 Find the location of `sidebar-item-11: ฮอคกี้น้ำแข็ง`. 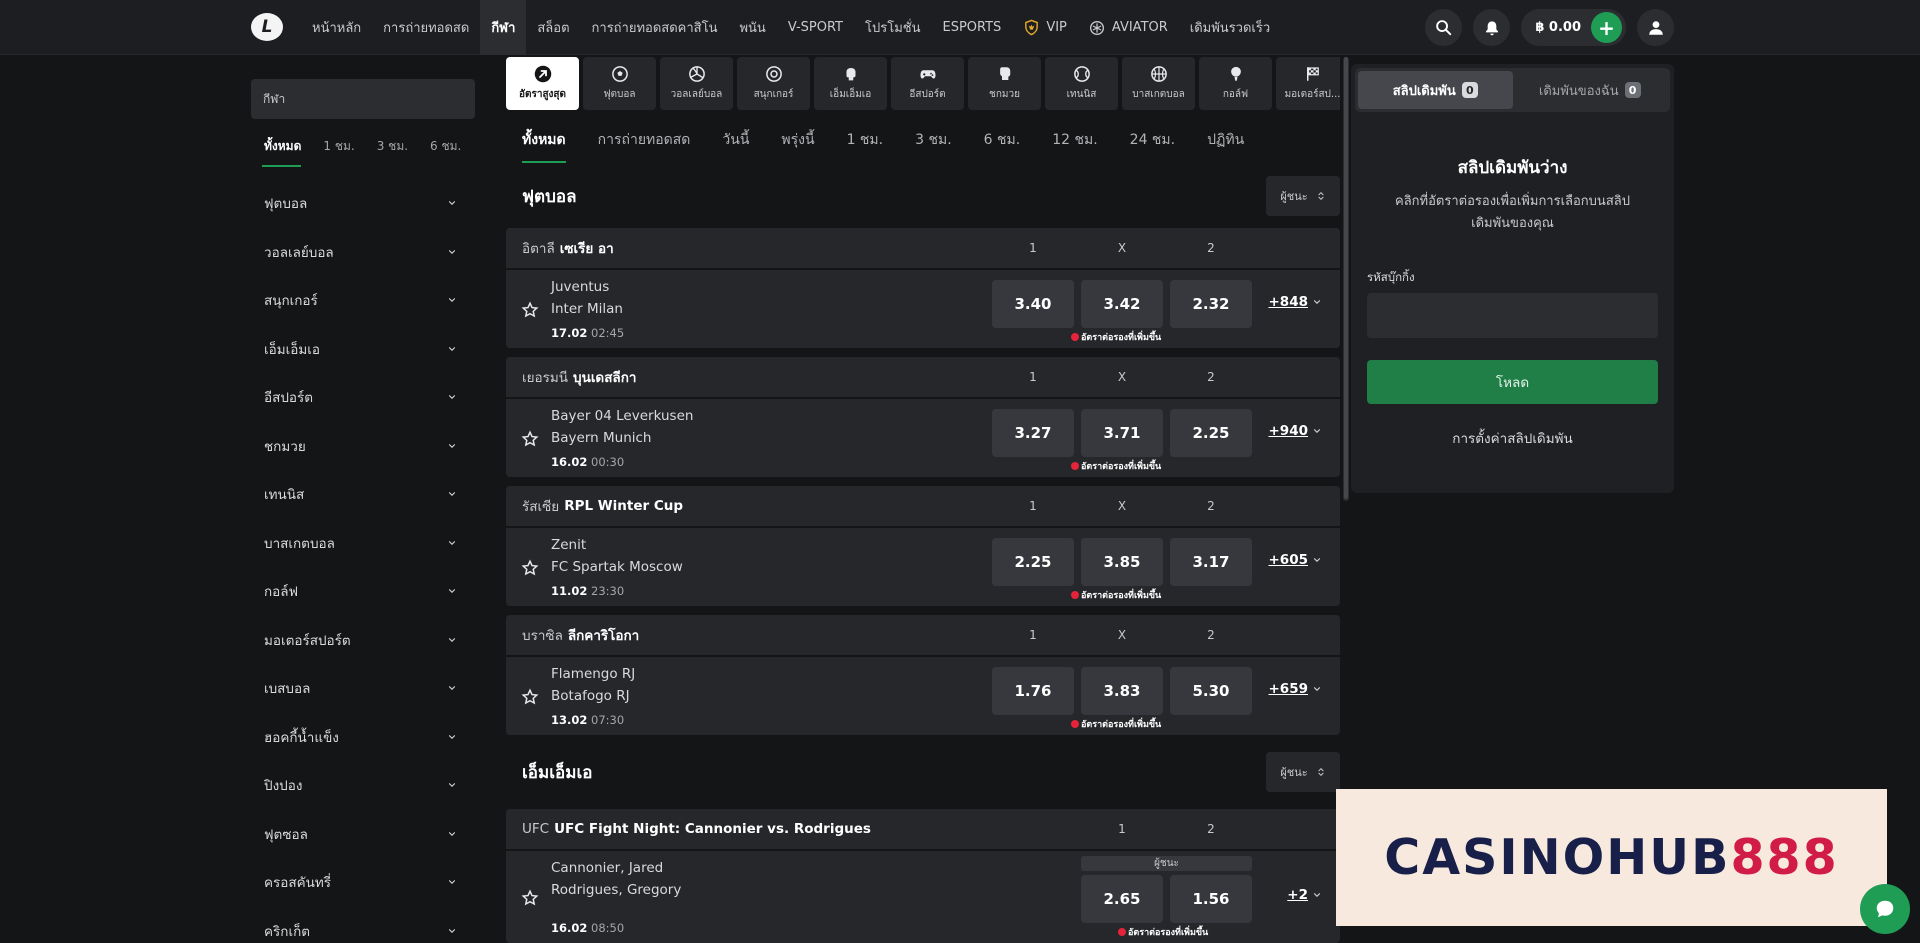

sidebar-item-11: ฮอคกี้น้ำแข็ง is located at coordinates (363, 737).